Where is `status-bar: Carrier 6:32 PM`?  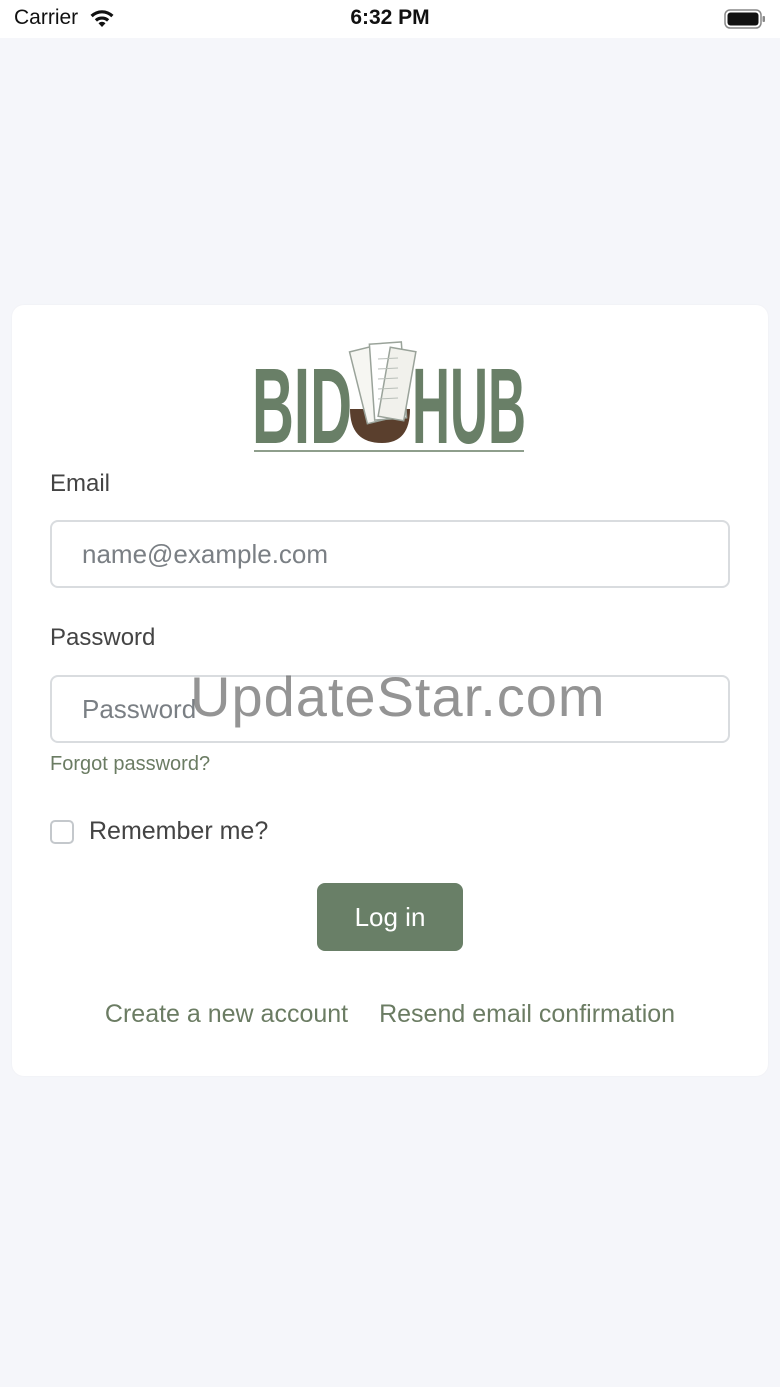 status-bar: Carrier 6:32 PM is located at coordinates (390, 19).